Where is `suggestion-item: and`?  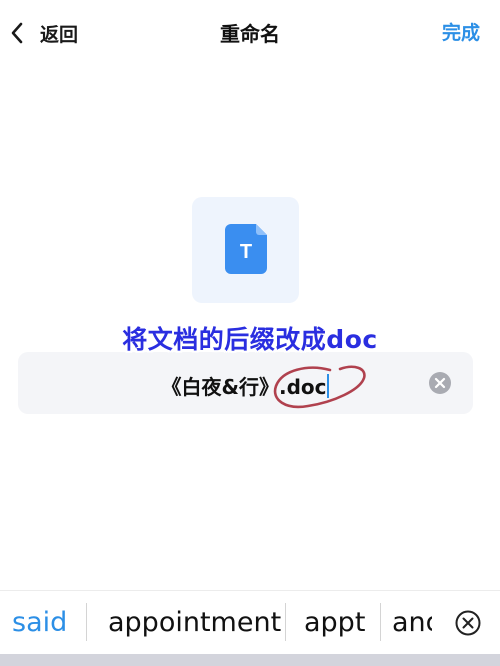 suggestion-item: and is located at coordinates (412, 622).